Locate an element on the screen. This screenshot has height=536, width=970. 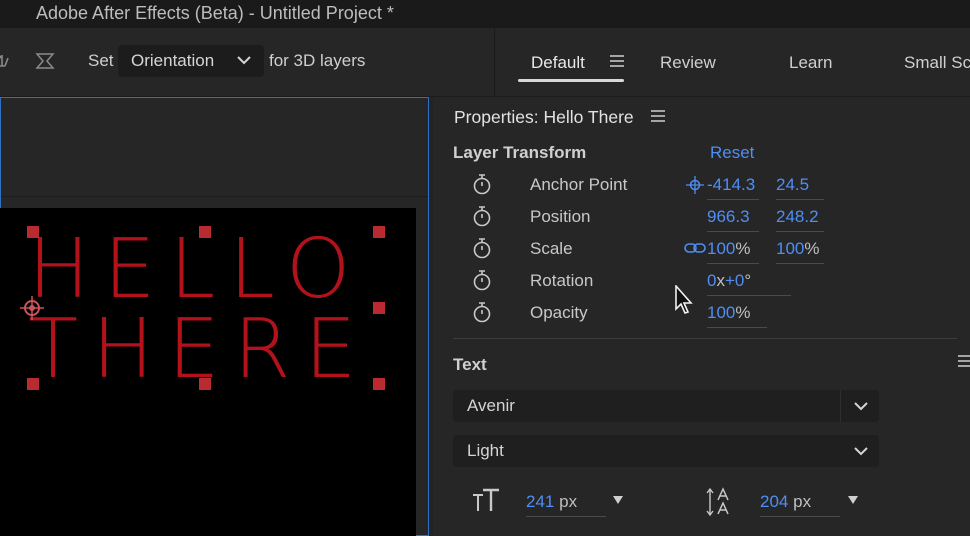
anchor-point-x-field: -414.3 is located at coordinates (733, 187).